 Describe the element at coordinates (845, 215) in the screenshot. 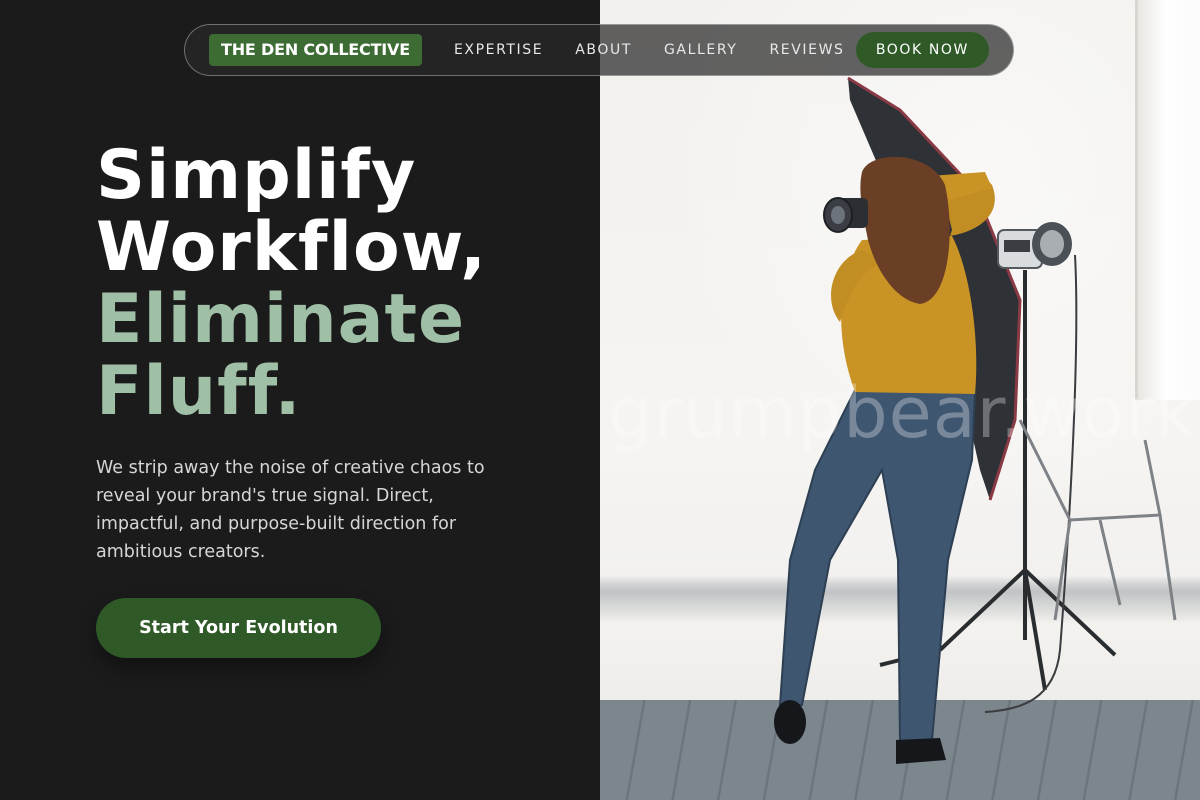

I see `camera` at that location.